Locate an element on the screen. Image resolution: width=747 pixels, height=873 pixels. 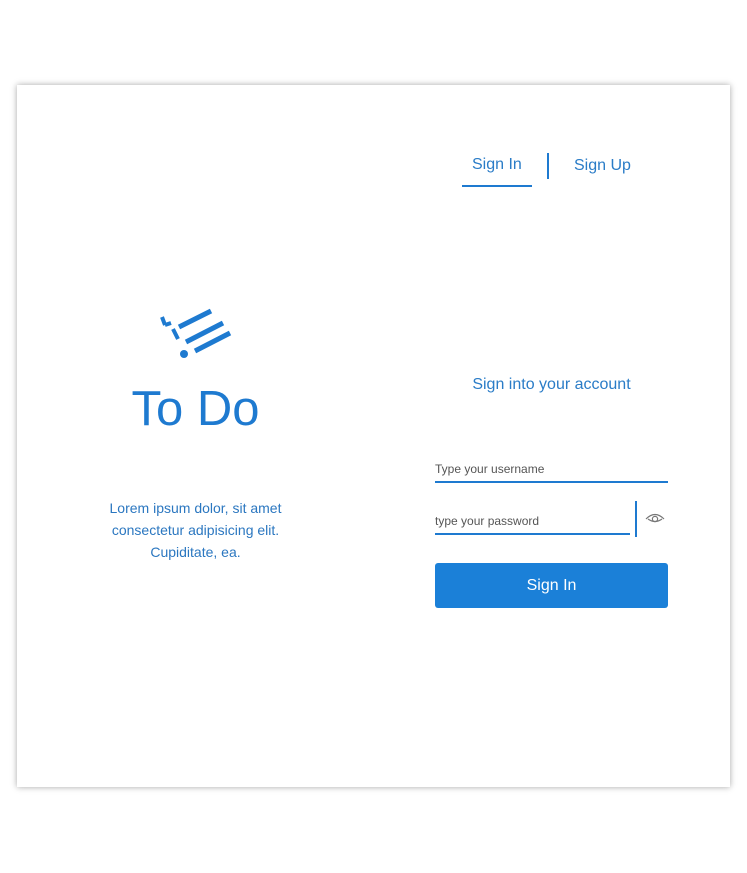
tab-sign-up: Sign Up is located at coordinates (602, 166).